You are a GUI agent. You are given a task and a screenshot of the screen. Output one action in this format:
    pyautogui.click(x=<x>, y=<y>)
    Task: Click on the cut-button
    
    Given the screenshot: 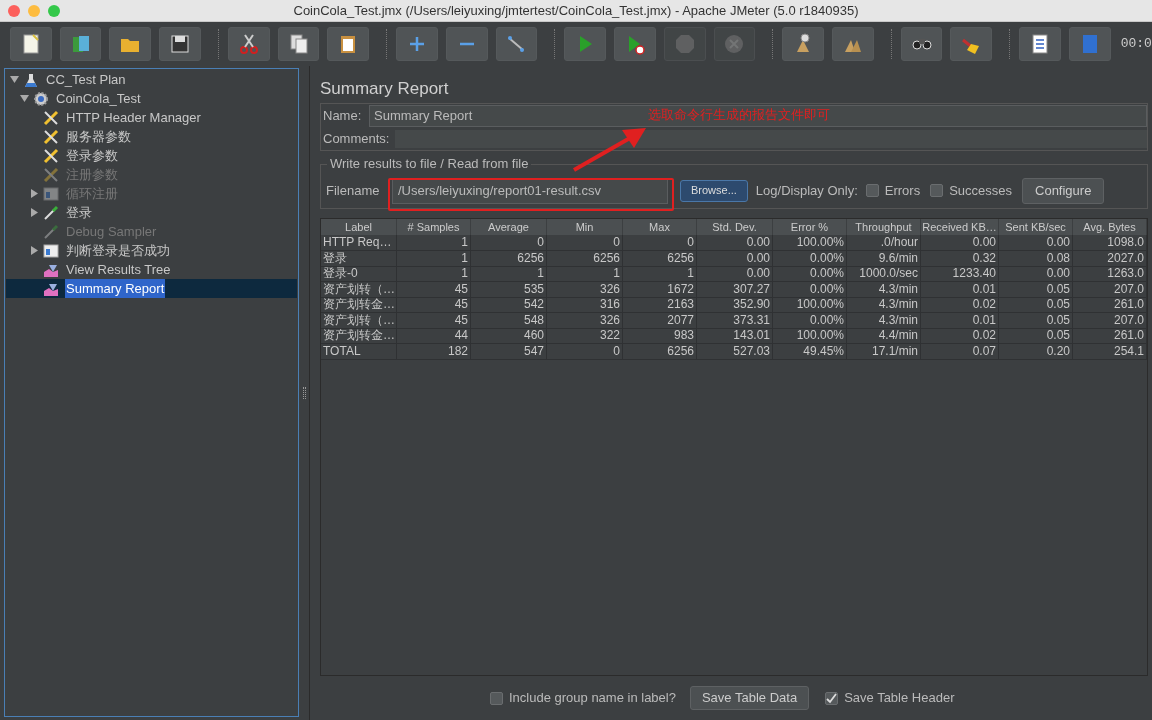 What is the action you would take?
    pyautogui.click(x=248, y=44)
    